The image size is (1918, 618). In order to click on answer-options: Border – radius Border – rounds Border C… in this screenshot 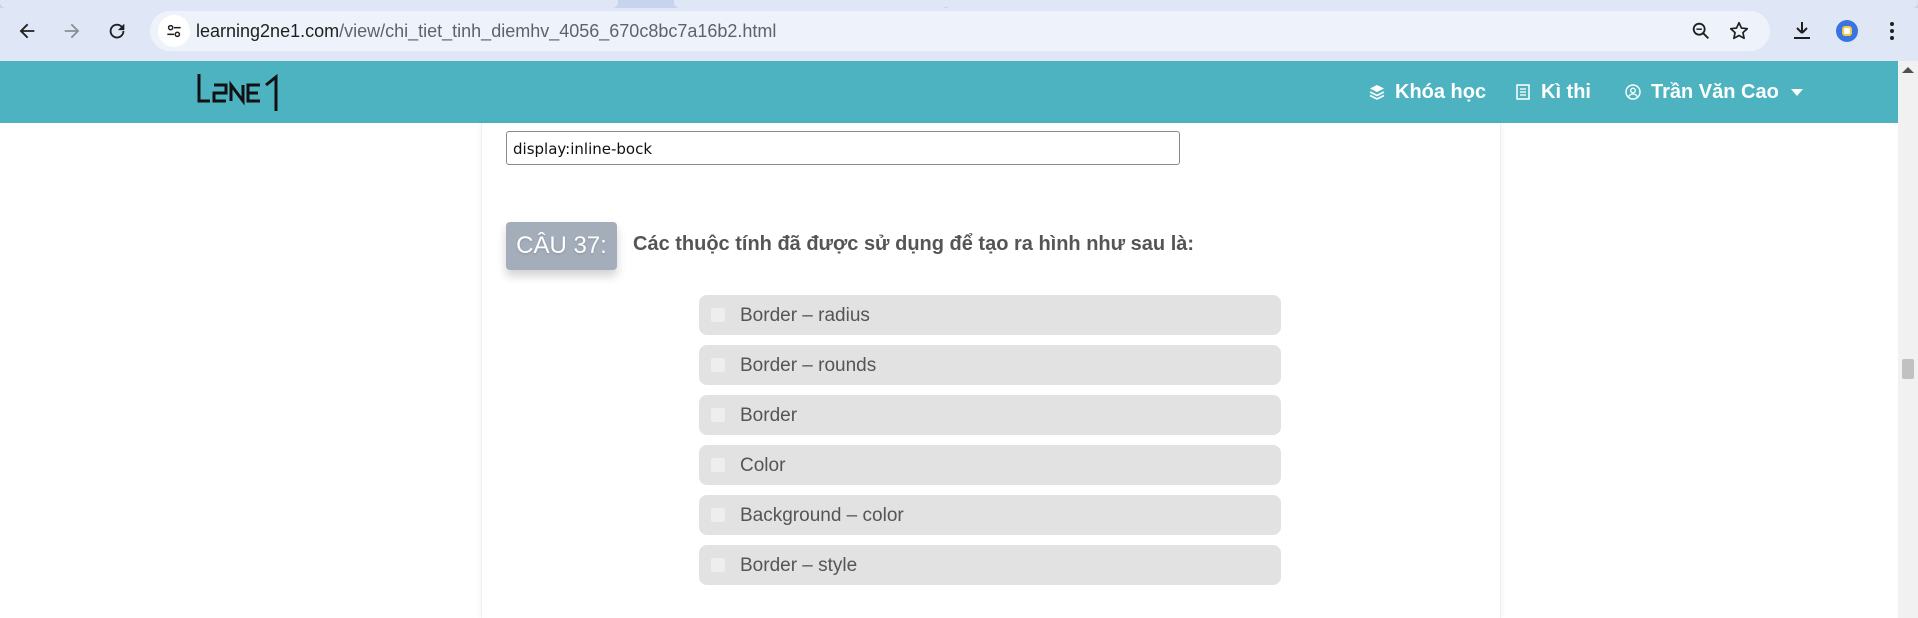, I will do `click(990, 445)`.